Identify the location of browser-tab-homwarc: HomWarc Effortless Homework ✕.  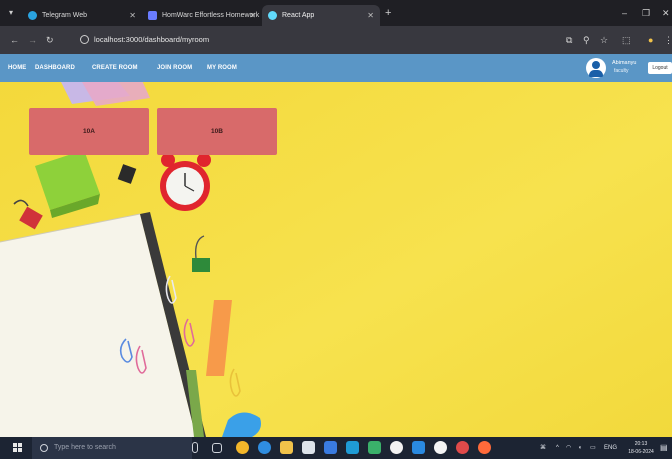
(202, 15).